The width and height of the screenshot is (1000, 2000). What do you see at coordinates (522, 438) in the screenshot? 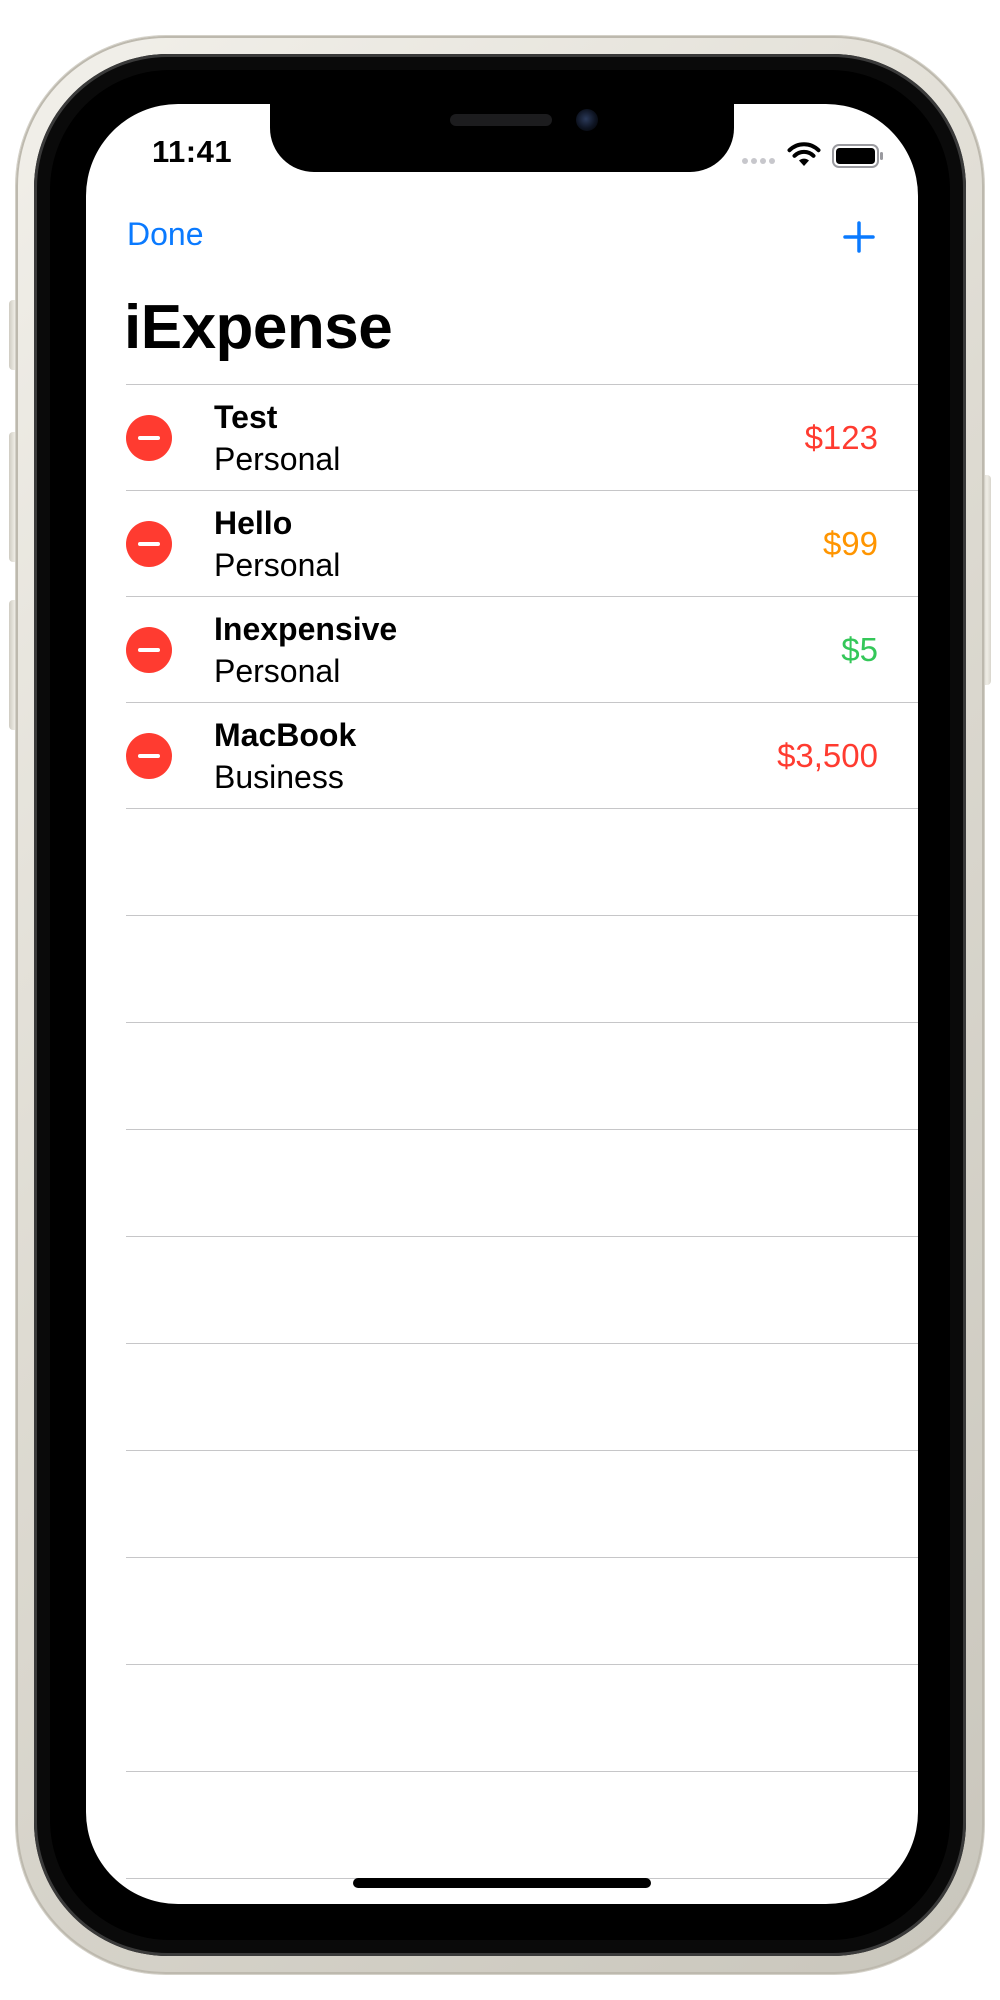
I see `expense-row: Test Personal $123` at bounding box center [522, 438].